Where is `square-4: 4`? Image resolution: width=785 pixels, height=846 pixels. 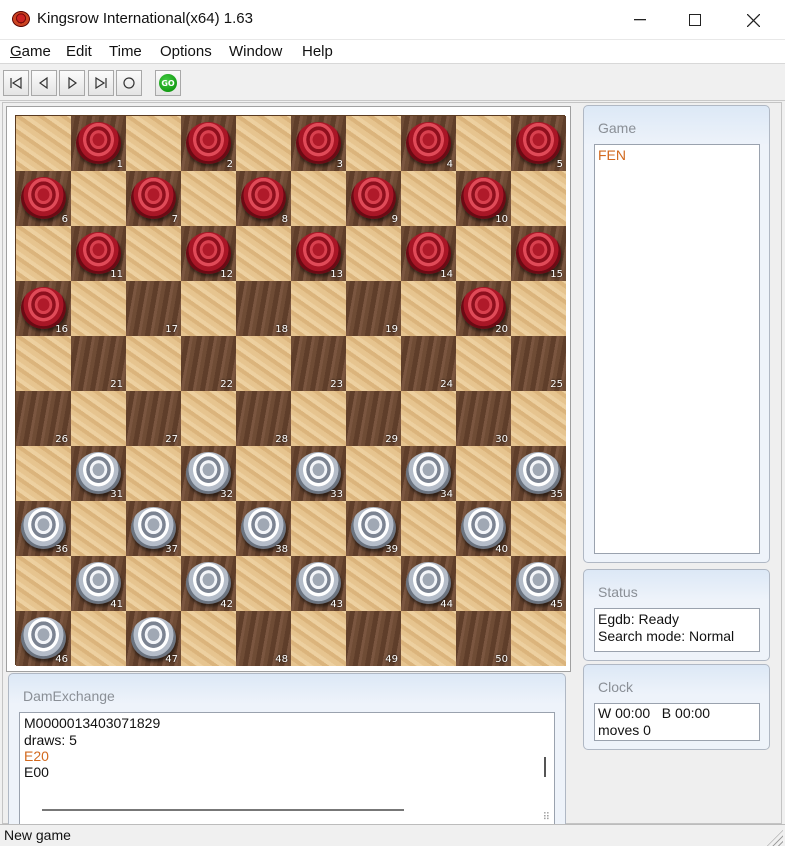
square-4: 4 is located at coordinates (428, 143).